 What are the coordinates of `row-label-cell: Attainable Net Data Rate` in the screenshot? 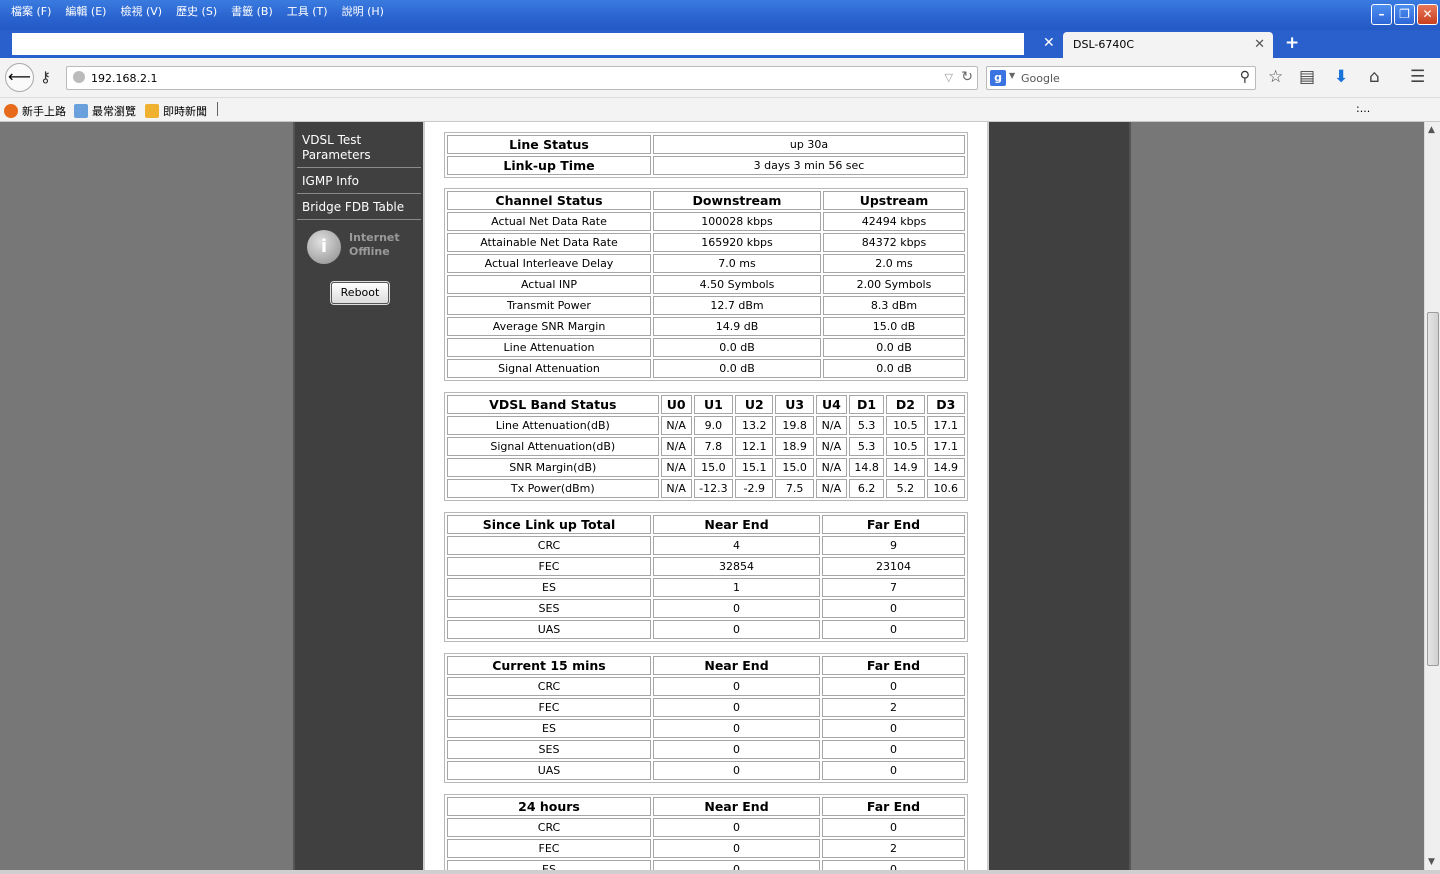 It's located at (549, 242).